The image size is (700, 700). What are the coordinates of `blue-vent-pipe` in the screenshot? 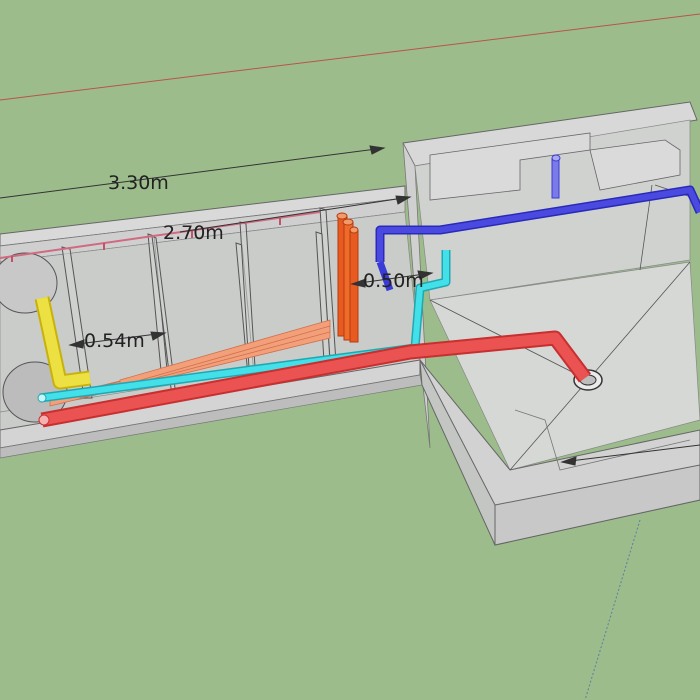 It's located at (555, 178).